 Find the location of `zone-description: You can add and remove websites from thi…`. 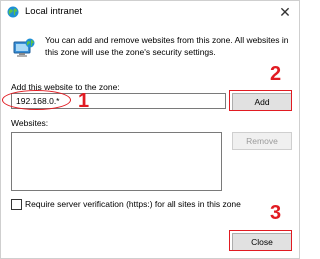

zone-description: You can add and remove websites from thi… is located at coordinates (167, 46).